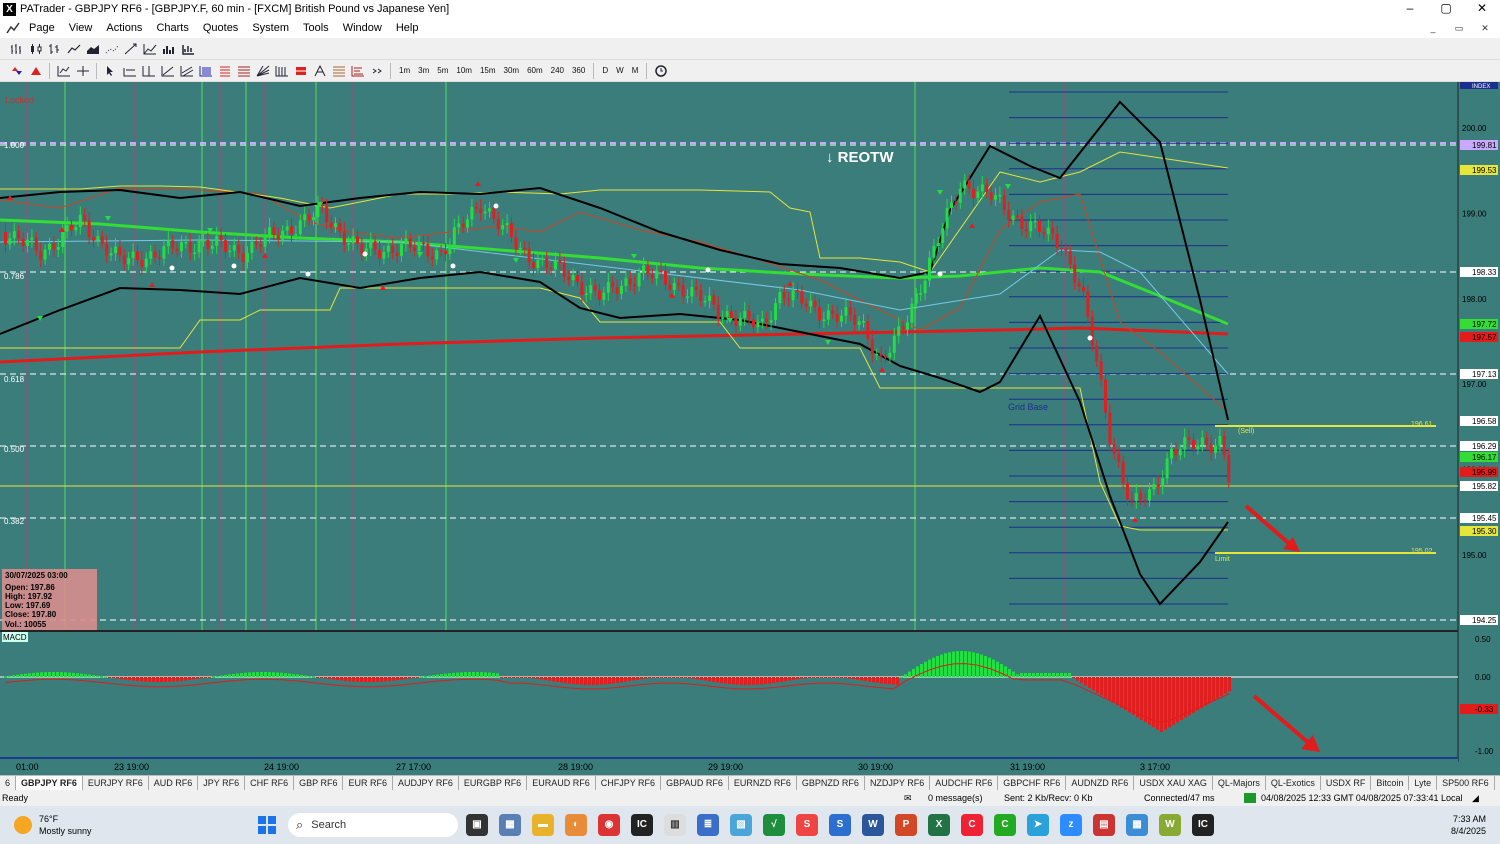  I want to click on symbol-tab: 6, so click(8, 783).